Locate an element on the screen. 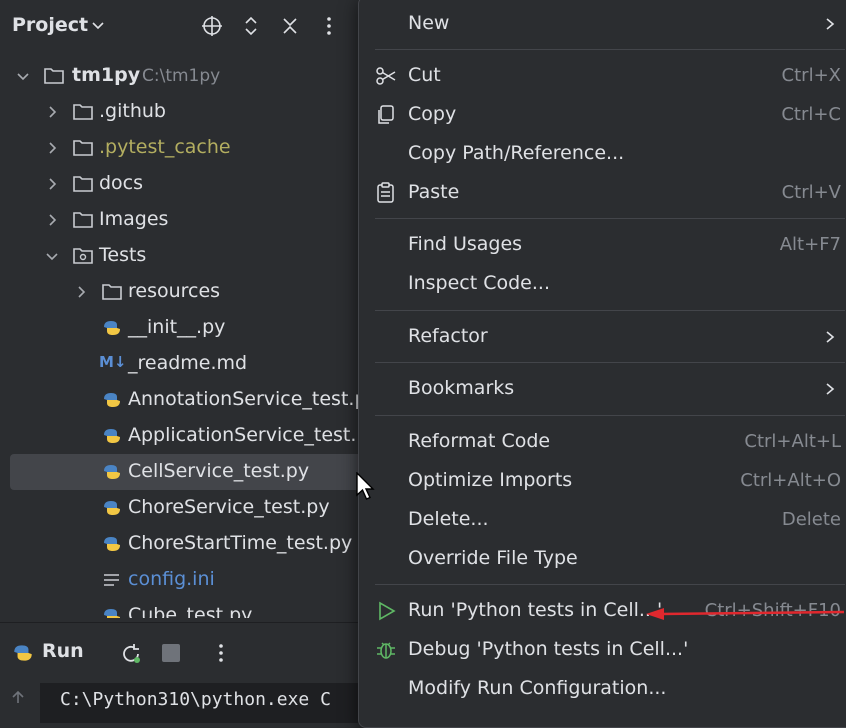 The width and height of the screenshot is (846, 728). tree-item-resources: resources is located at coordinates (180, 292).